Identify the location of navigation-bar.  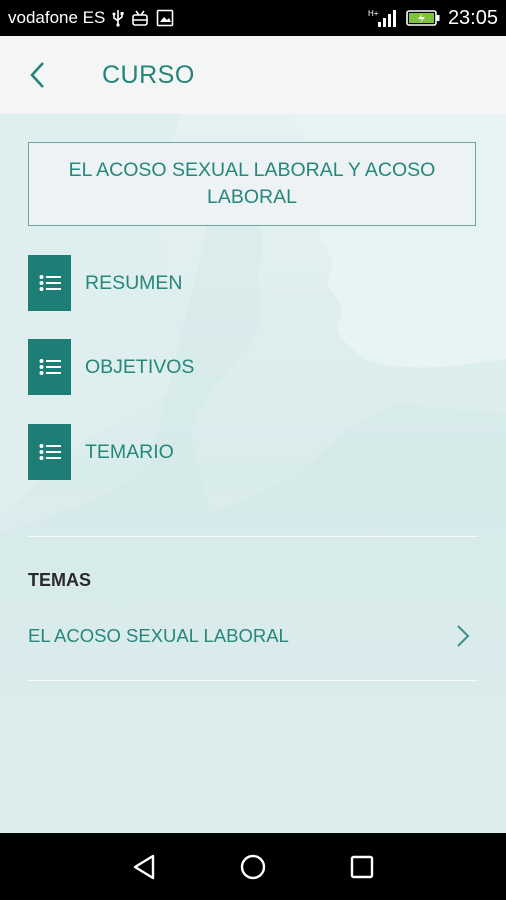
(253, 866).